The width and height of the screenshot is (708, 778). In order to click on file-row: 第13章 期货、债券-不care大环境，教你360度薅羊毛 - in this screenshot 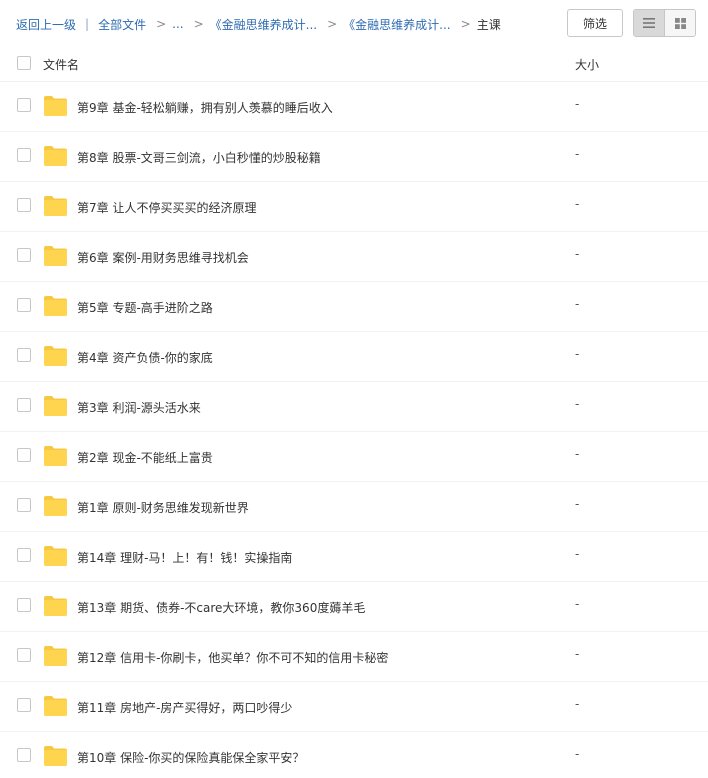, I will do `click(354, 607)`.